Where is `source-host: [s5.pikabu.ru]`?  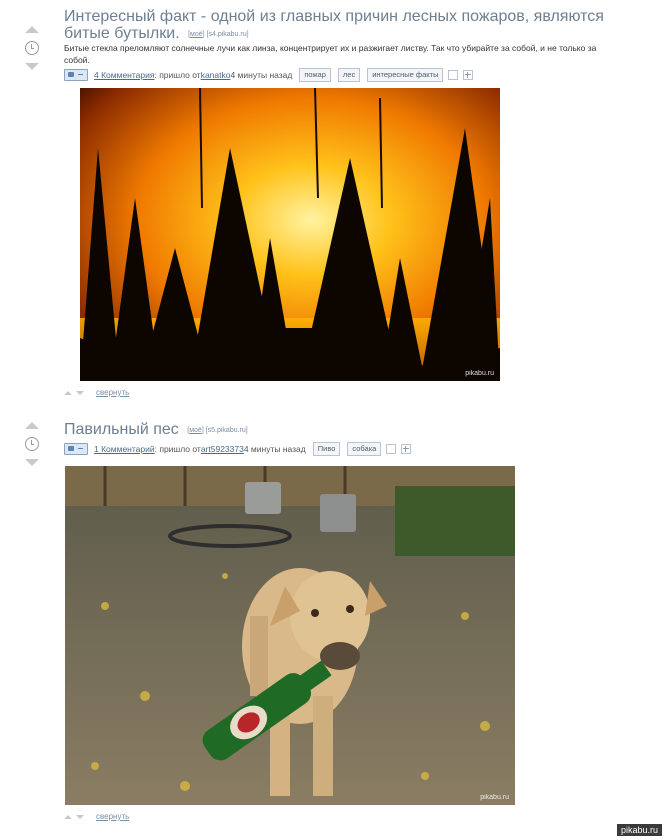 source-host: [s5.pikabu.ru] is located at coordinates (227, 430).